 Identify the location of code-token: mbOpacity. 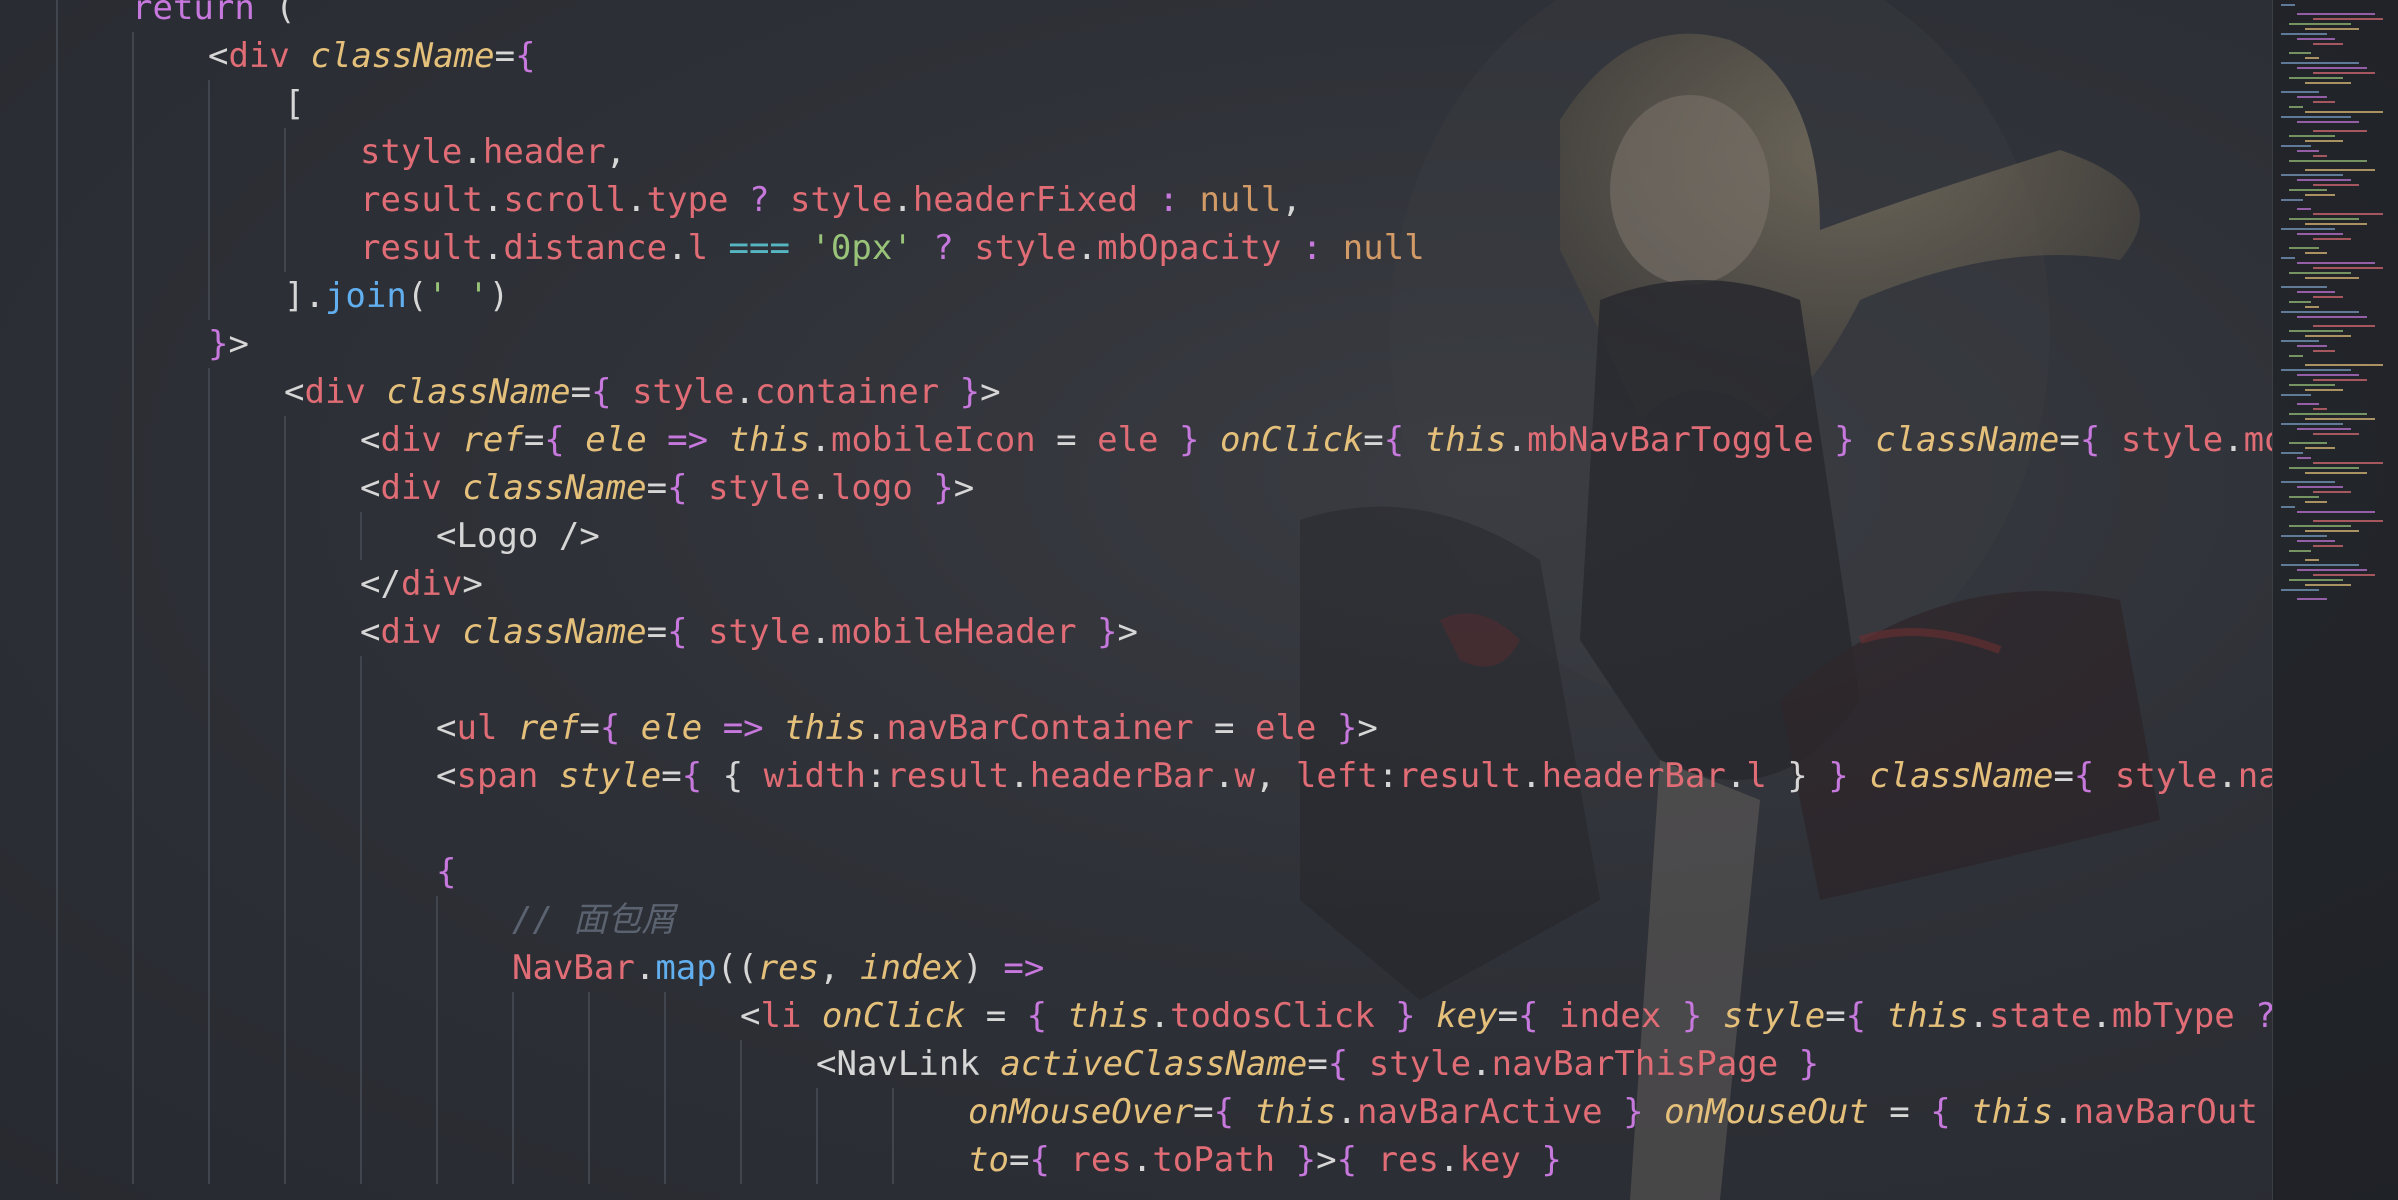
(1189, 248).